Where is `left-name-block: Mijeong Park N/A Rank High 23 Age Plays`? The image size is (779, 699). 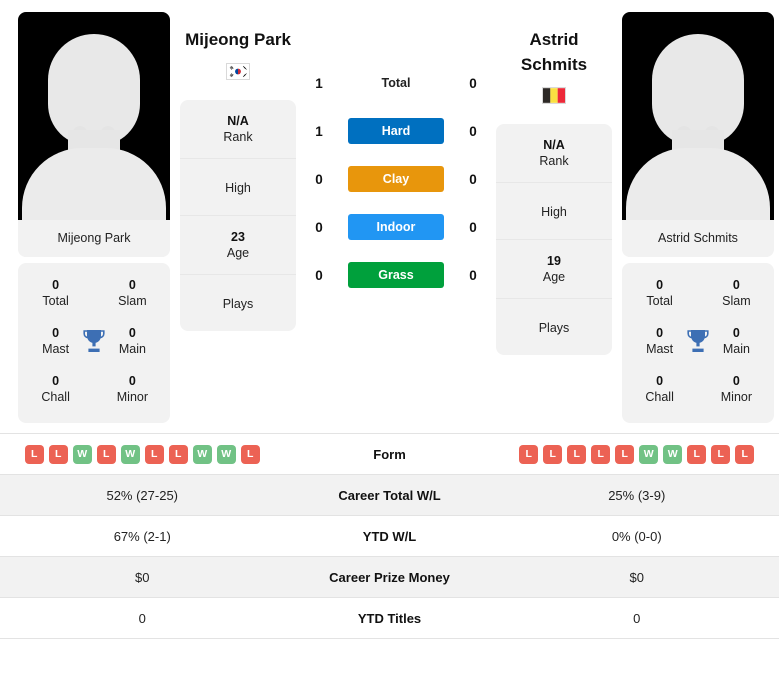
left-name-block: Mijeong Park N/A Rank High 23 Age Plays is located at coordinates (238, 171).